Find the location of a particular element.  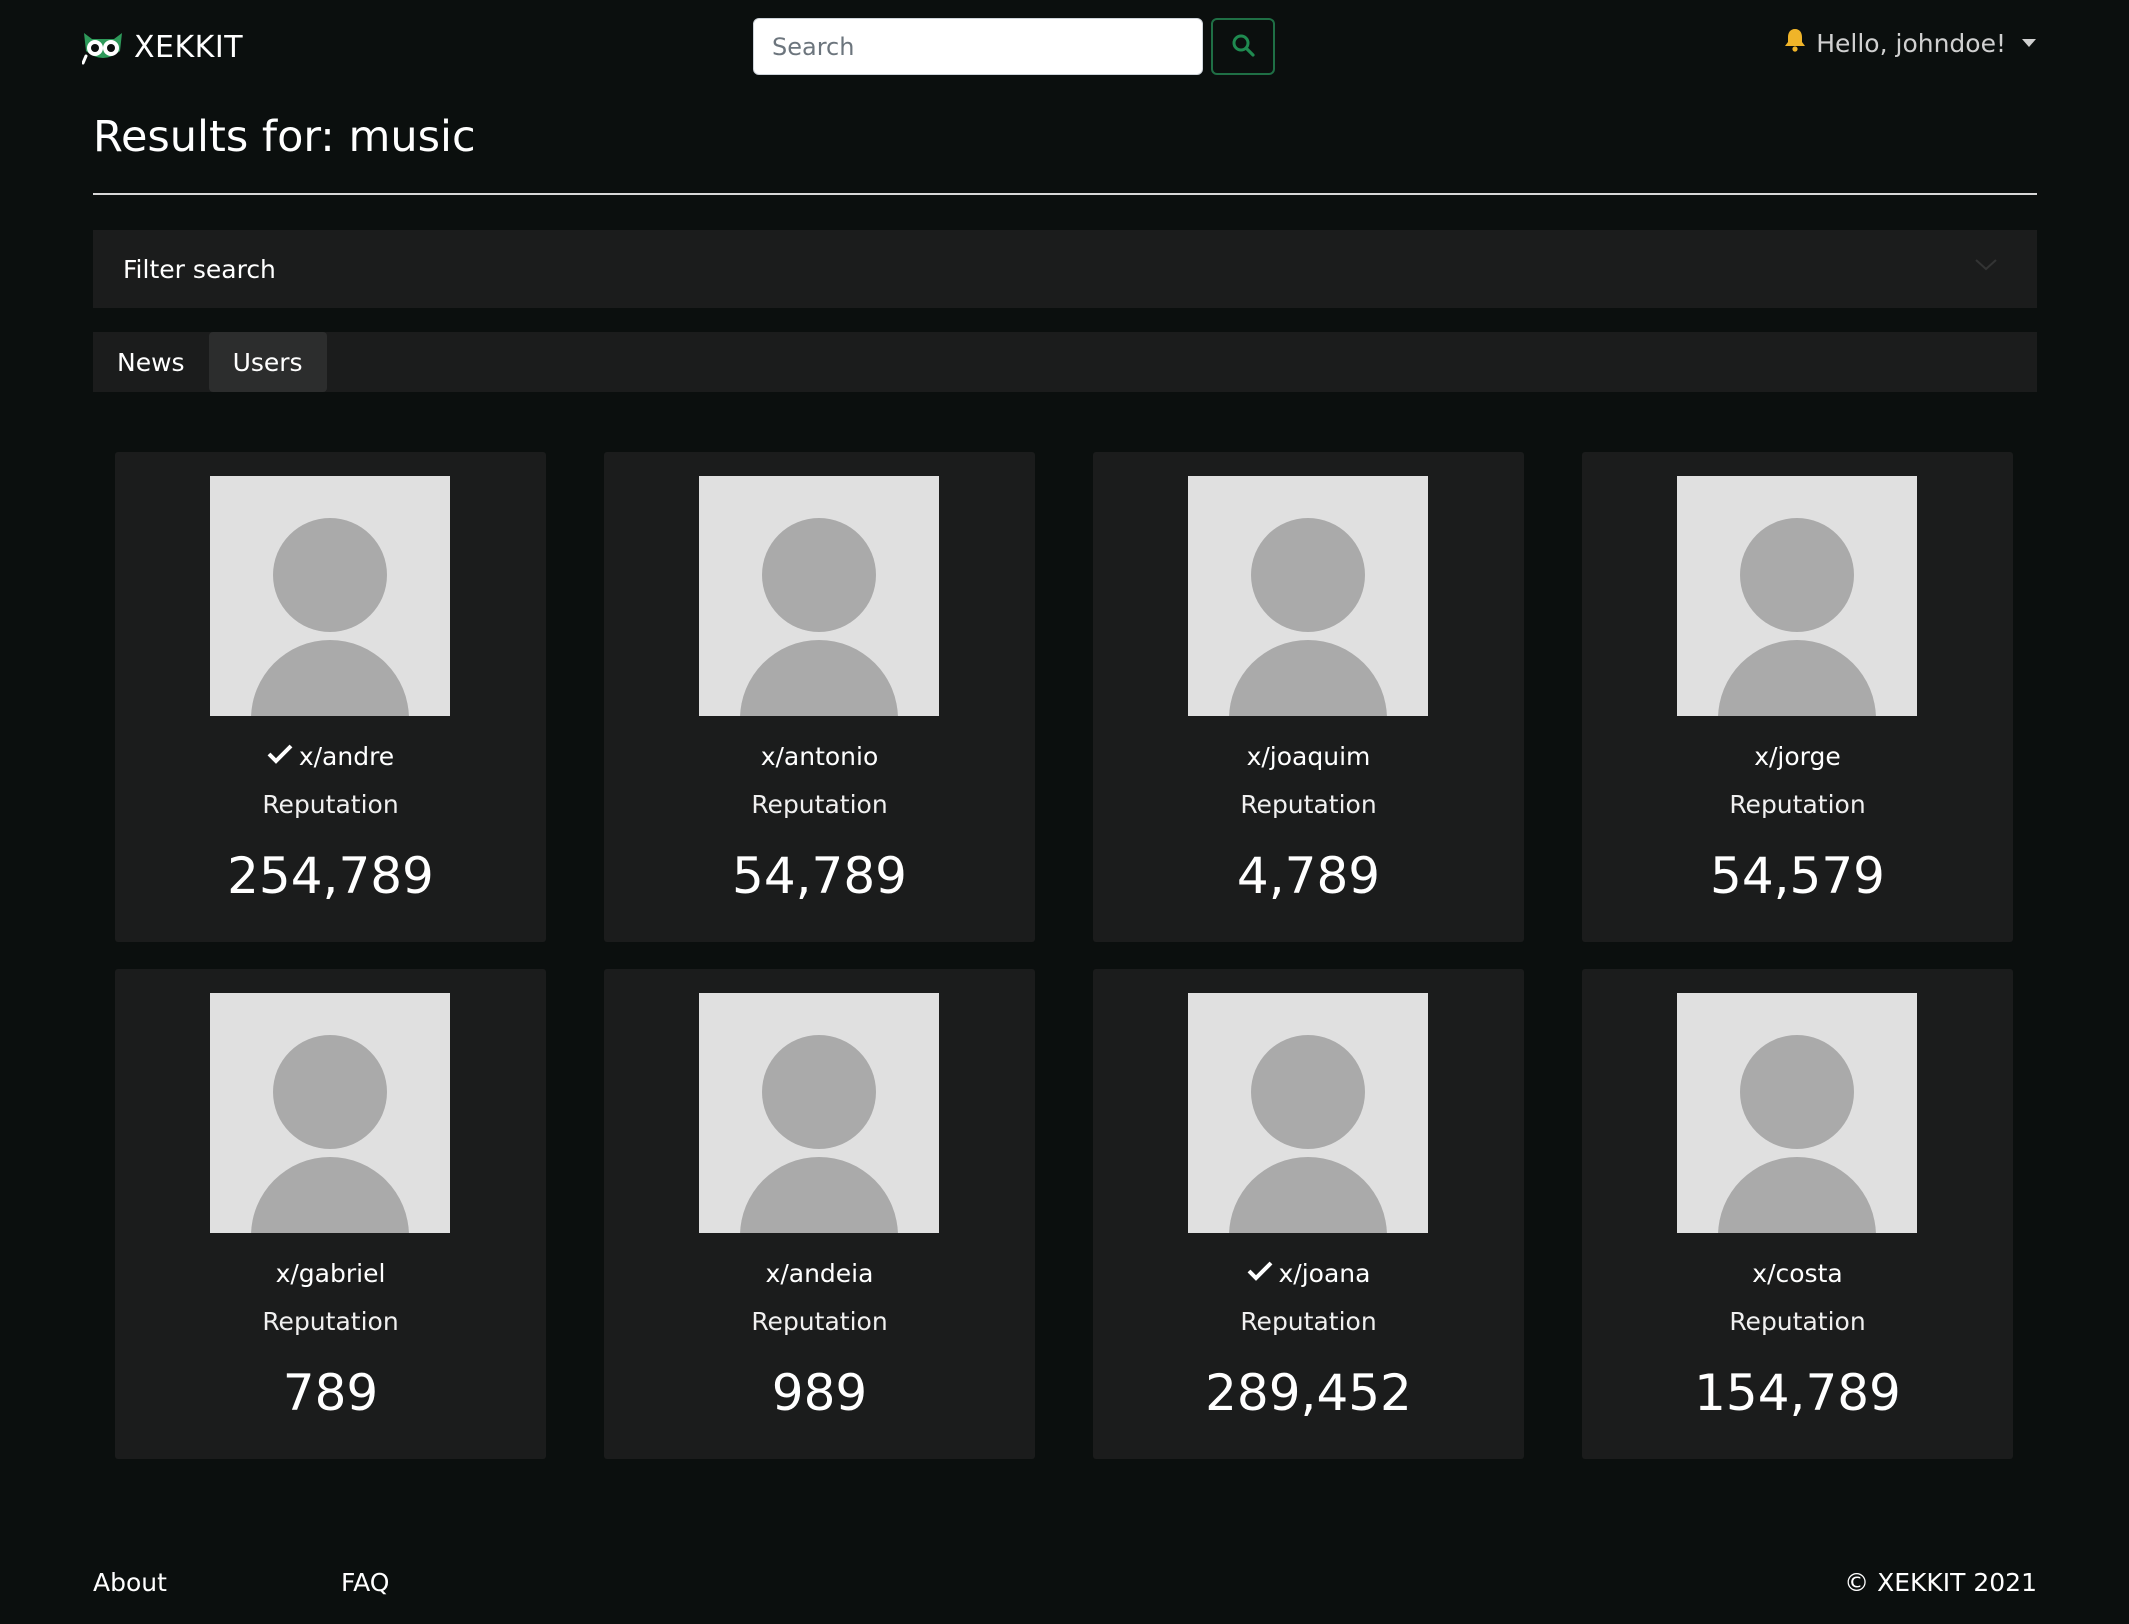

result-tabs: News Users is located at coordinates (1065, 362).